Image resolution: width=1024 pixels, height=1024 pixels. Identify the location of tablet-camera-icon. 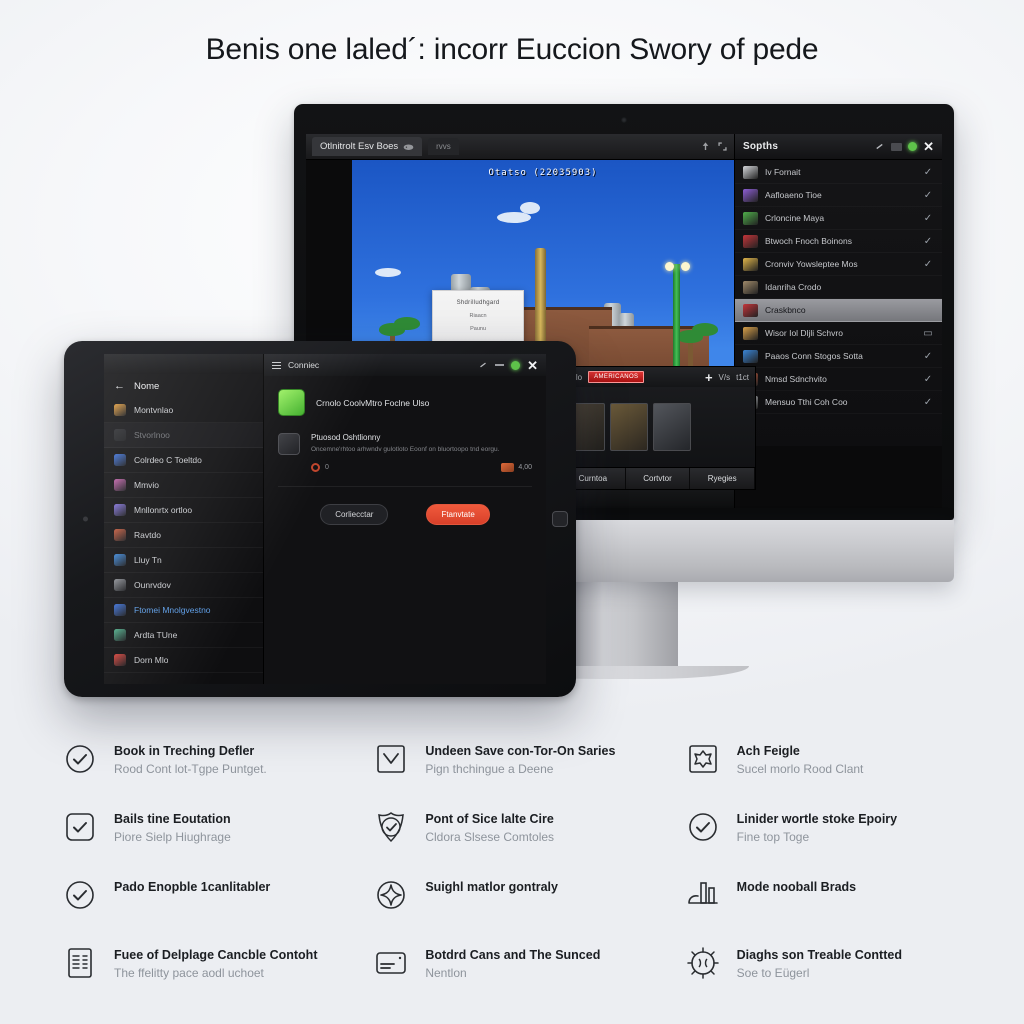
(85, 519).